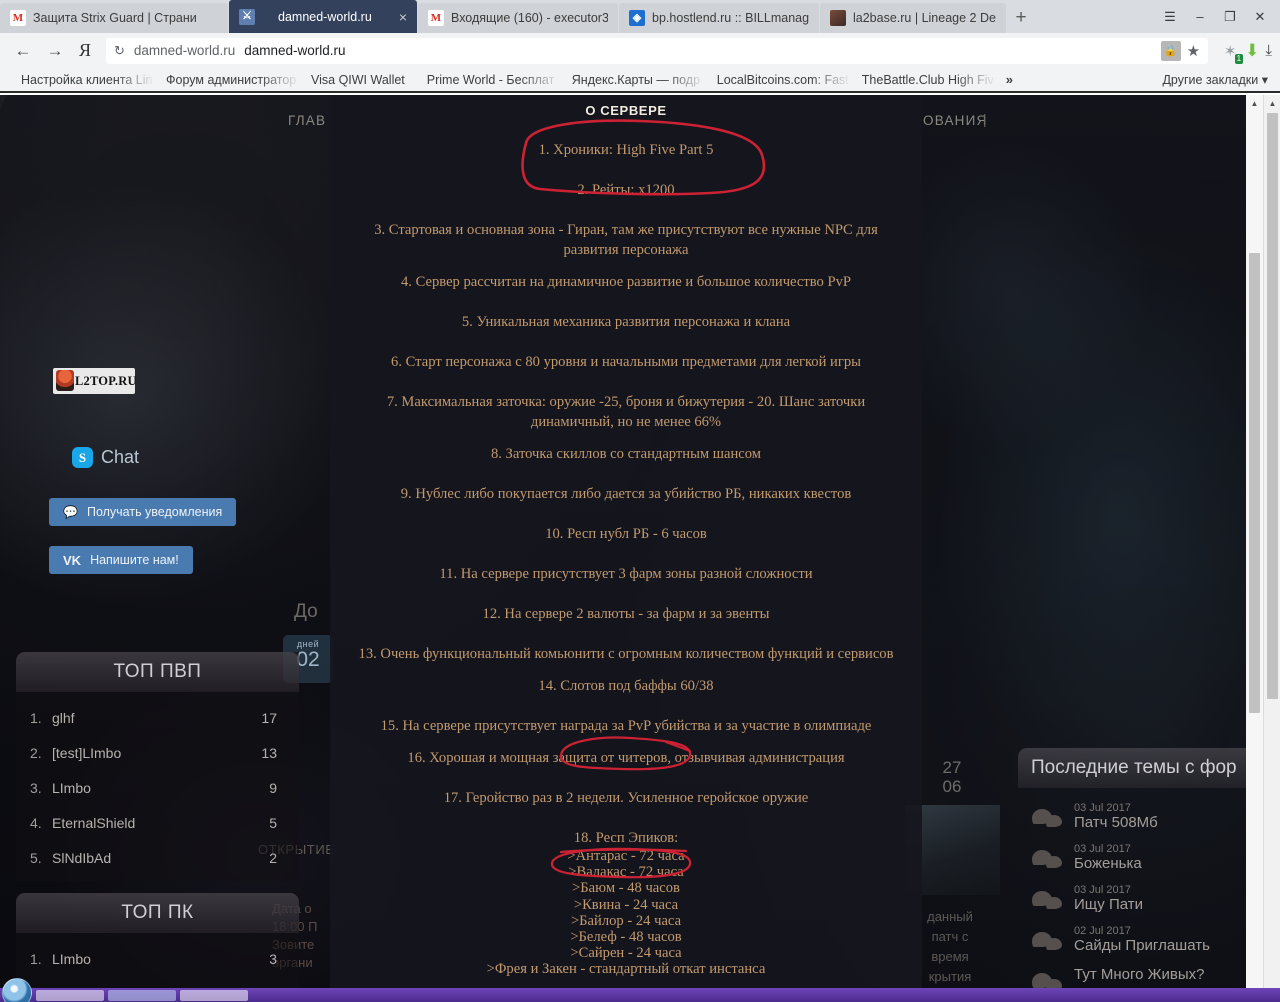 The height and width of the screenshot is (1002, 1280). What do you see at coordinates (950, 956) in the screenshot?
I see `news-excerpt-line-3: время` at bounding box center [950, 956].